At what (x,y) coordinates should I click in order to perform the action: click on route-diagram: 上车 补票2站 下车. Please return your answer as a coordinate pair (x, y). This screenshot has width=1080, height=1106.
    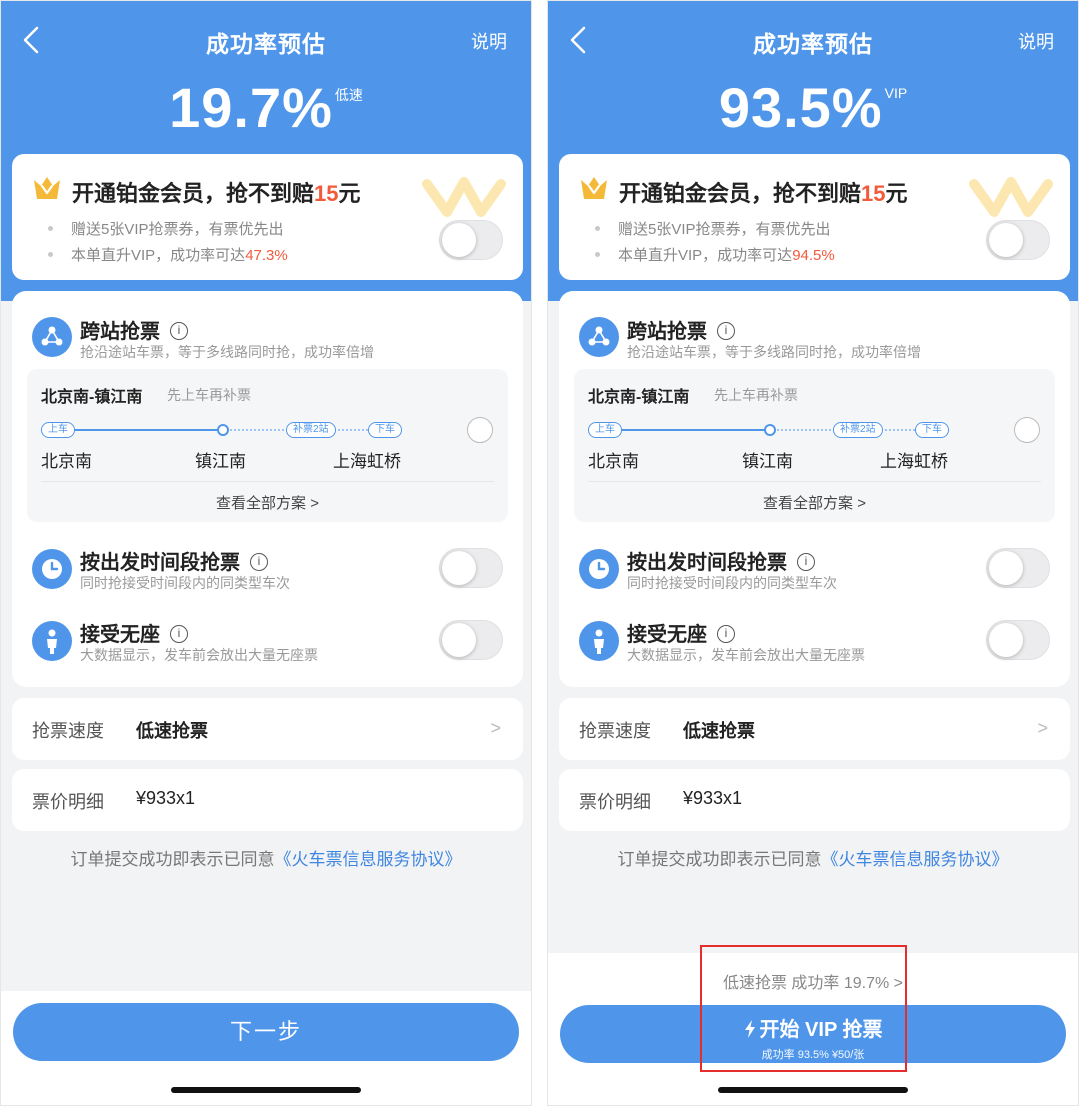
    Looking at the image, I should click on (226, 430).